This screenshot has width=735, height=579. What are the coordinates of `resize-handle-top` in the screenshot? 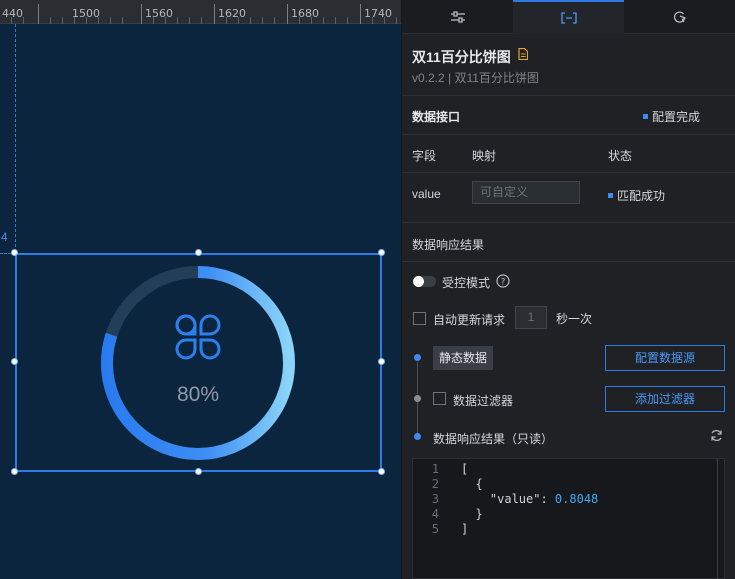 It's located at (198, 252).